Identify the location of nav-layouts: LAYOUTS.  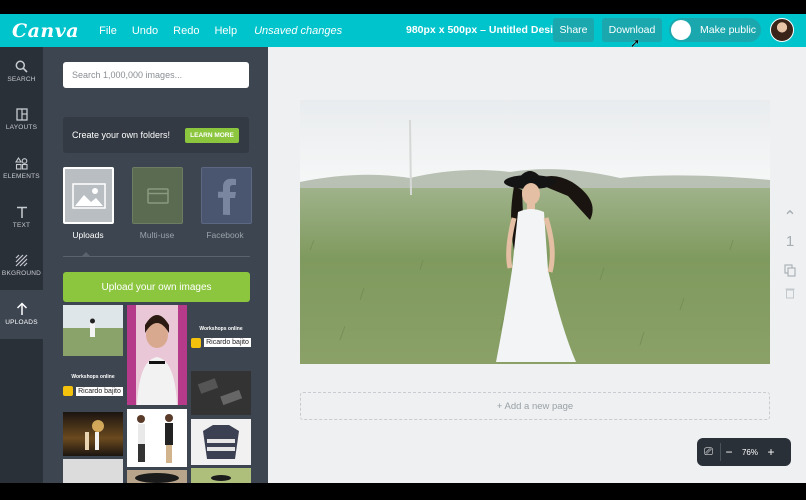
(21, 120).